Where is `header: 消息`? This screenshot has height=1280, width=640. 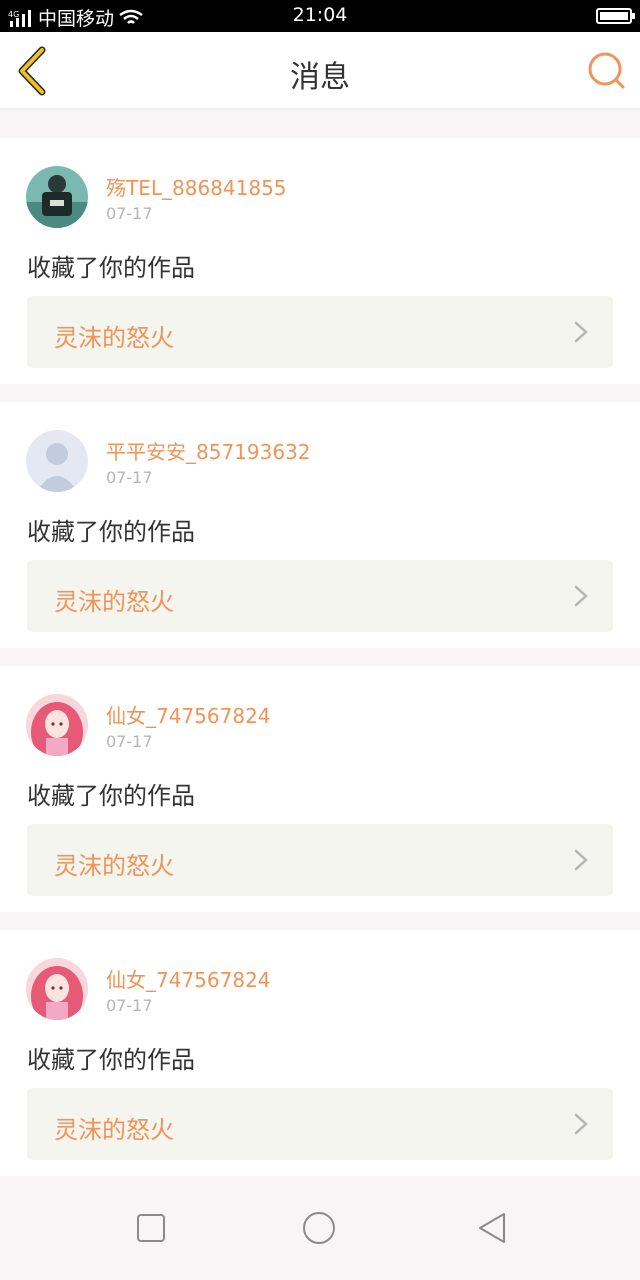
header: 消息 is located at coordinates (320, 71).